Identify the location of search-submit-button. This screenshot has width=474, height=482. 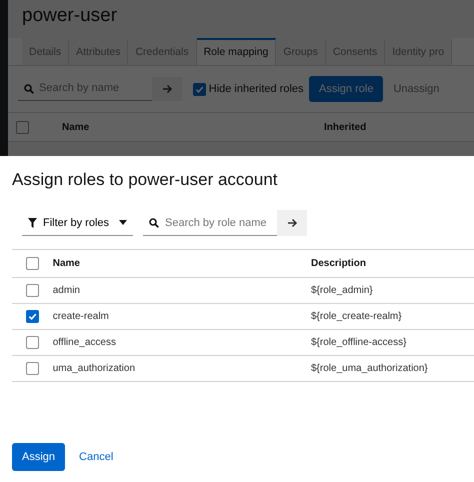
(292, 223).